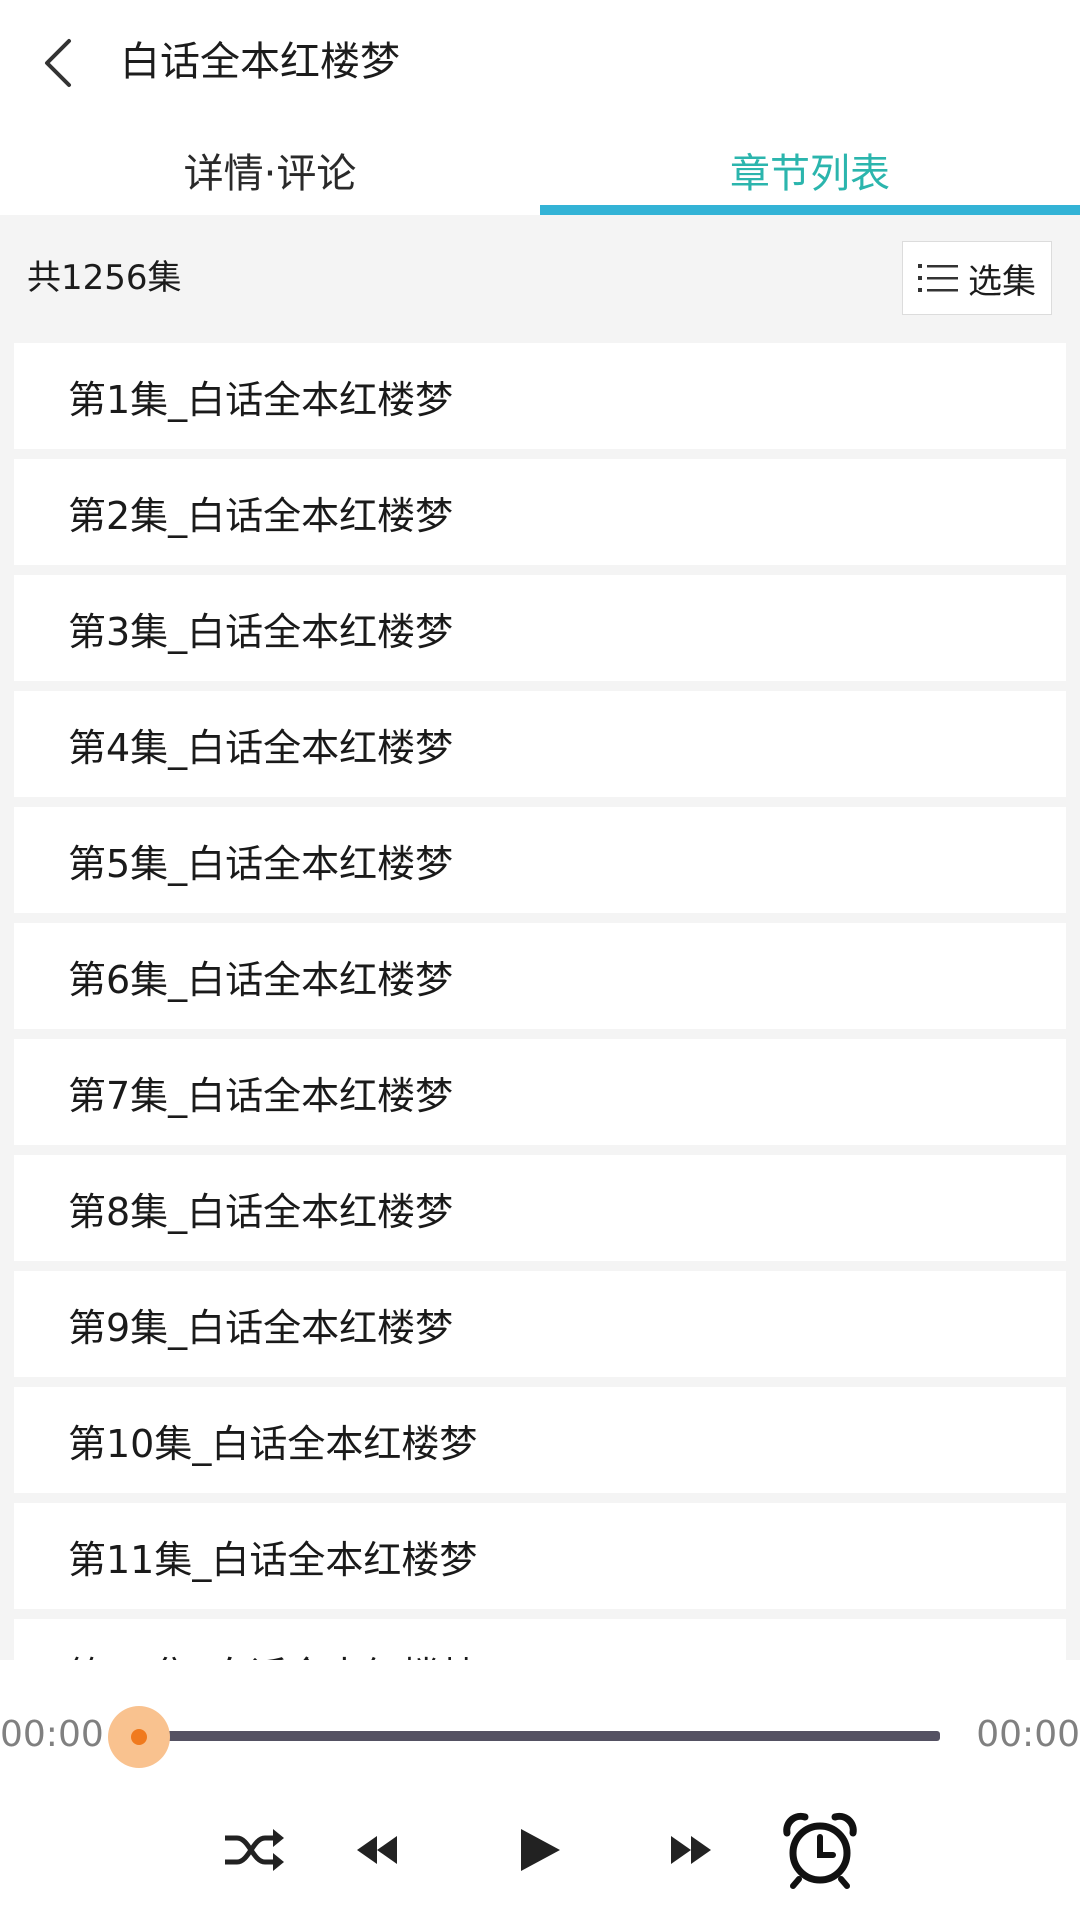  What do you see at coordinates (540, 860) in the screenshot?
I see `episode-item: 第5集_白话全本红楼梦` at bounding box center [540, 860].